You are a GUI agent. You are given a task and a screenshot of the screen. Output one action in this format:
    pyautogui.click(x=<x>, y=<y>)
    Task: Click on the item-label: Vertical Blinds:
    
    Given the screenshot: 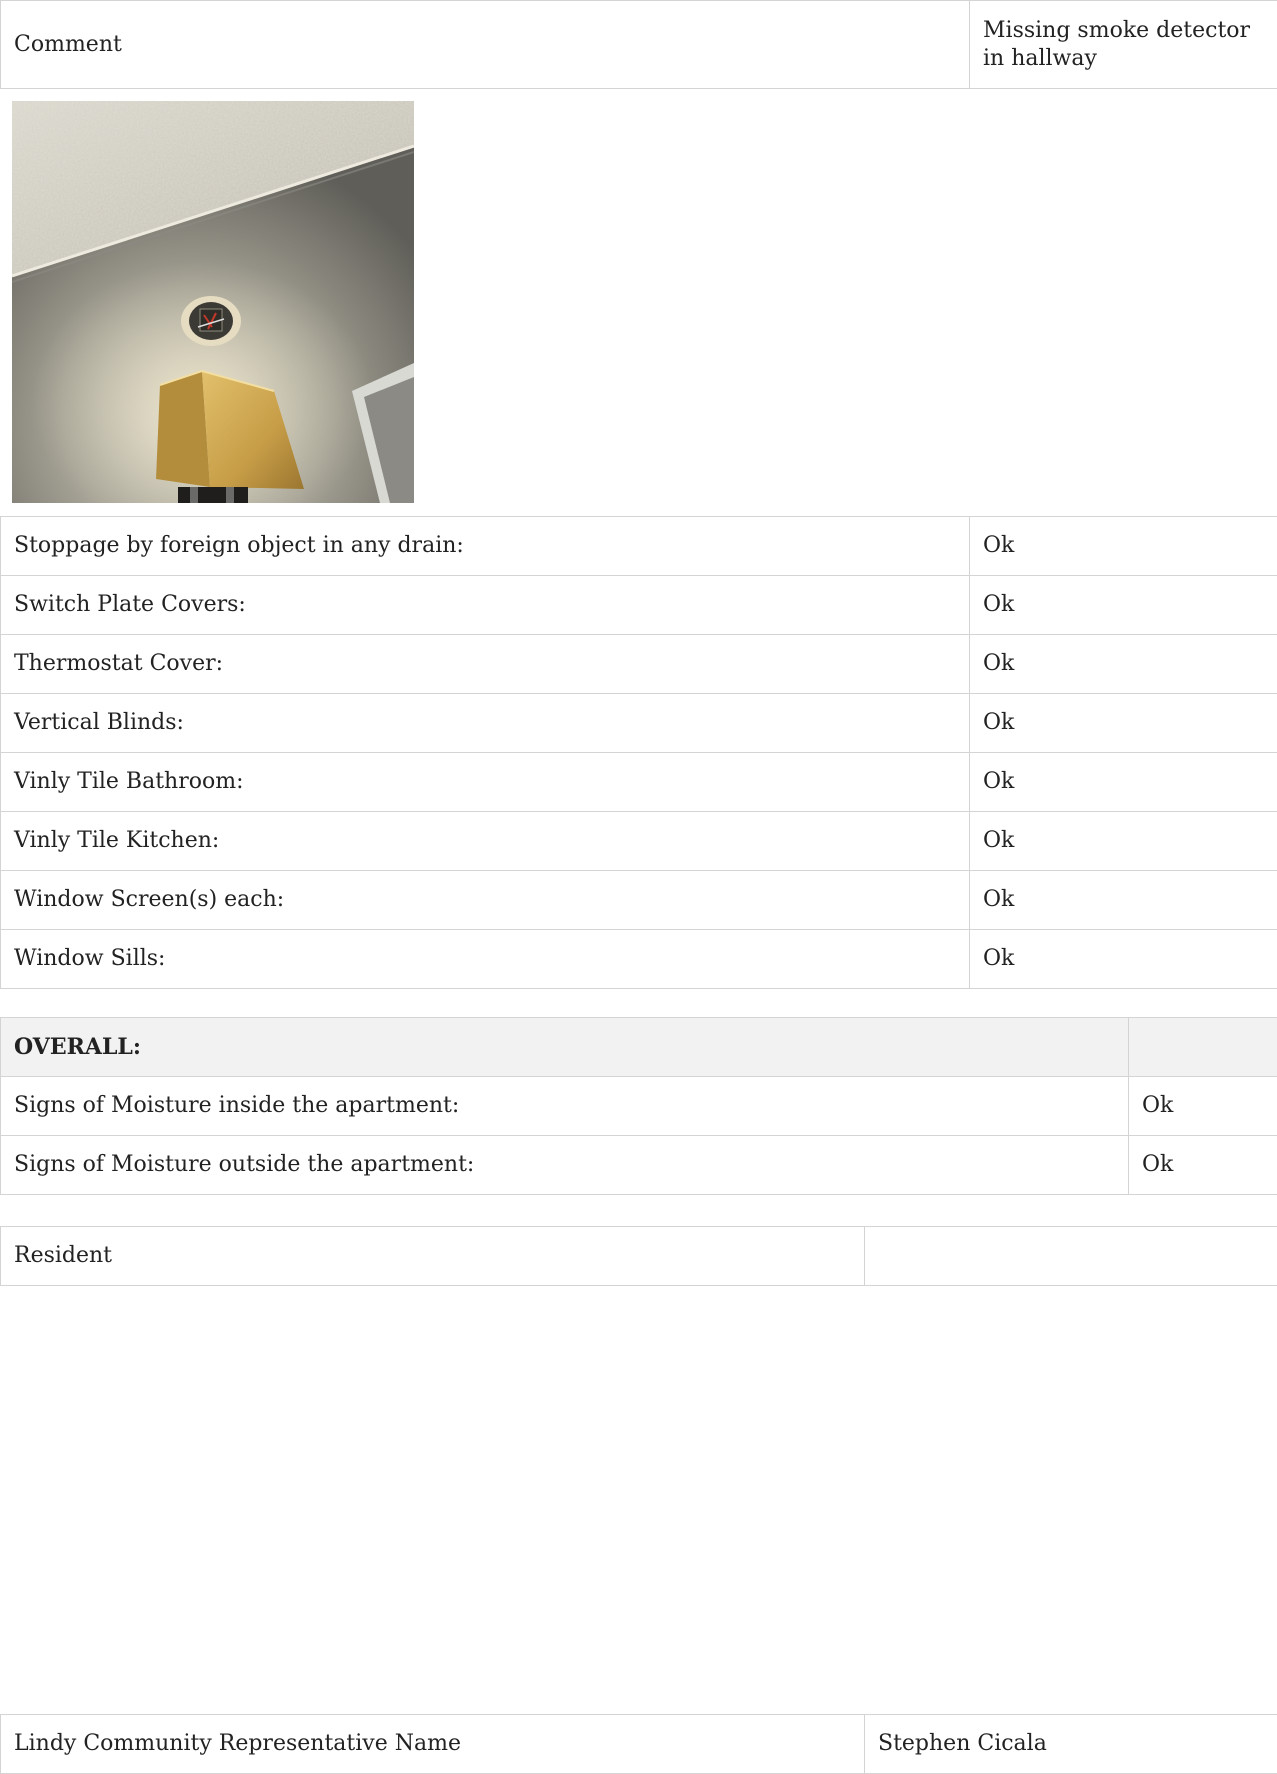 What is the action you would take?
    pyautogui.click(x=485, y=723)
    